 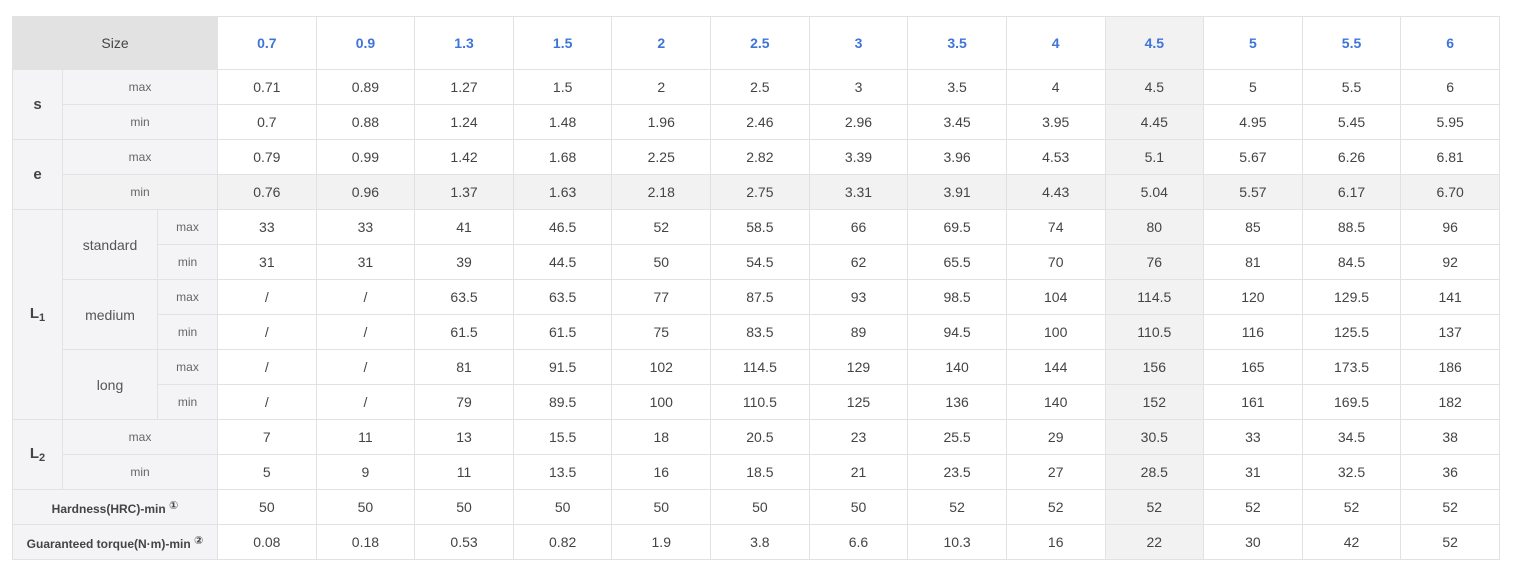 I want to click on s-max-row: s max 0.71 0.89 1.27 1.5 2 2.5 3 3.5 4 4.5 5 5.5 6, so click(x=756, y=104).